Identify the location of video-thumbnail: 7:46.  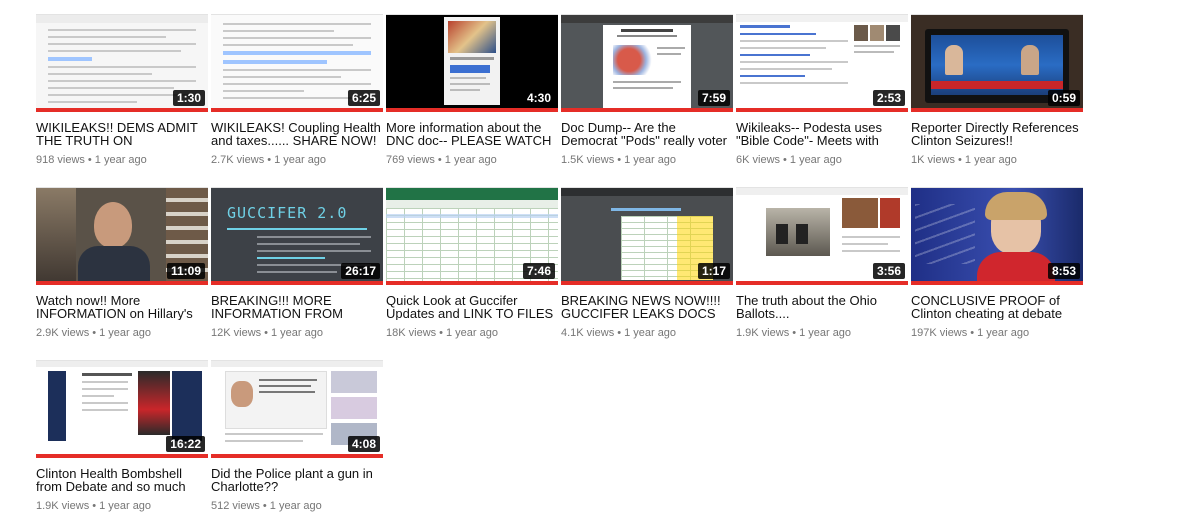
(472, 236).